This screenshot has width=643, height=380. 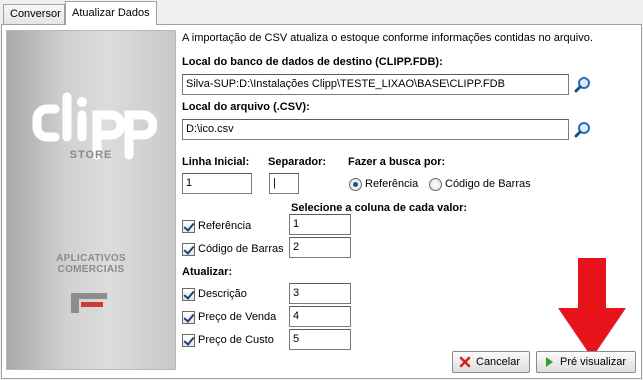 I want to click on tab-conversor: Conversor, so click(x=34, y=14).